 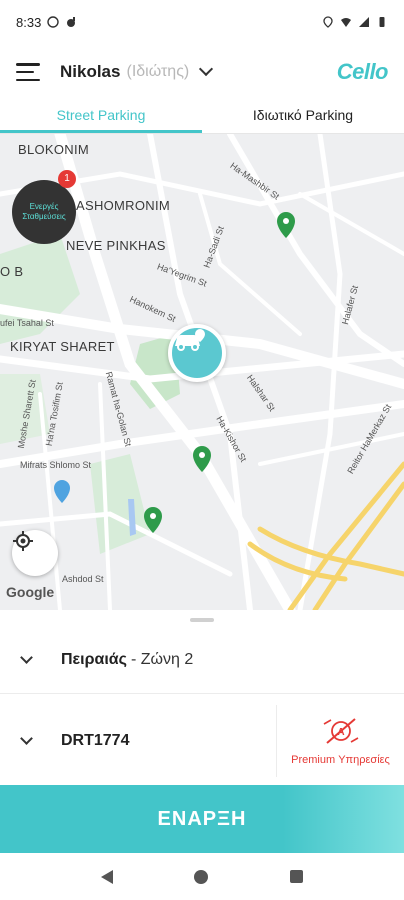 What do you see at coordinates (106, 876) in the screenshot?
I see `back-icon` at bounding box center [106, 876].